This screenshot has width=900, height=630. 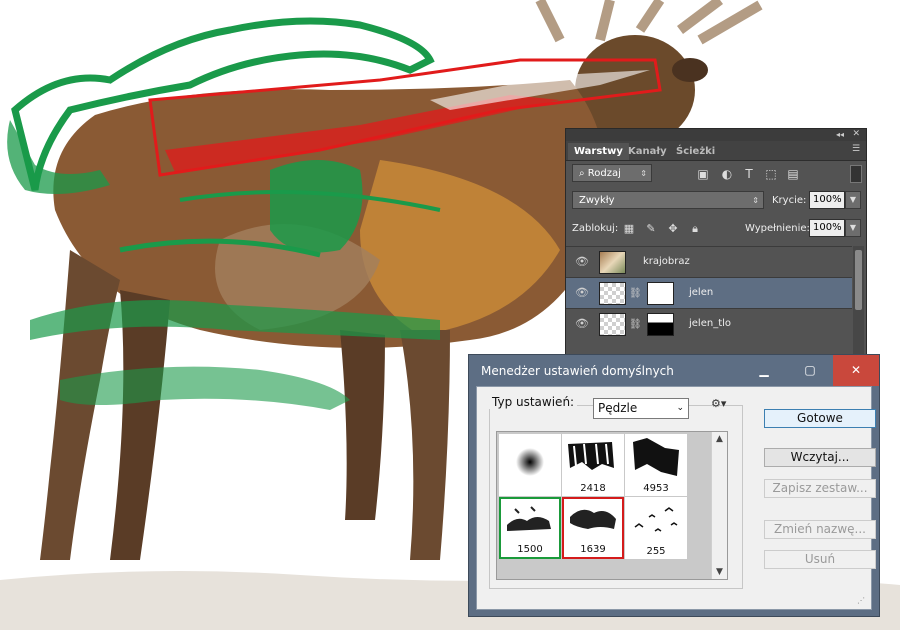 What do you see at coordinates (820, 559) in the screenshot?
I see `delete-button: Usuń` at bounding box center [820, 559].